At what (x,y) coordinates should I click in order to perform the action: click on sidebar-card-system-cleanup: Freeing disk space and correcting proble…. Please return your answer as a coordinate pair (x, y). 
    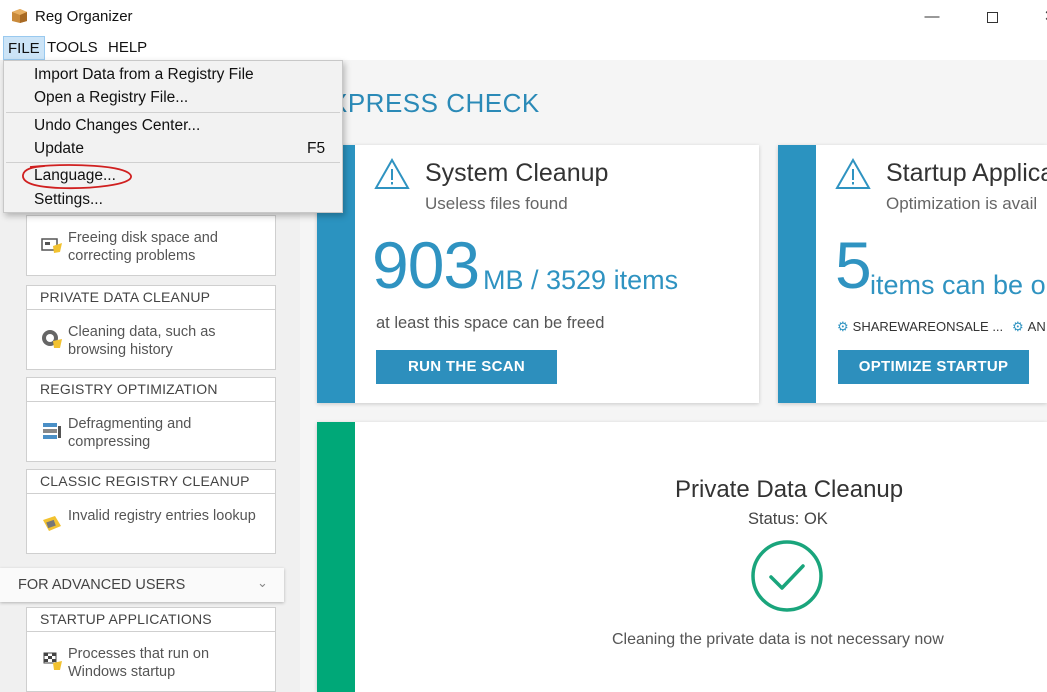
    Looking at the image, I should click on (151, 245).